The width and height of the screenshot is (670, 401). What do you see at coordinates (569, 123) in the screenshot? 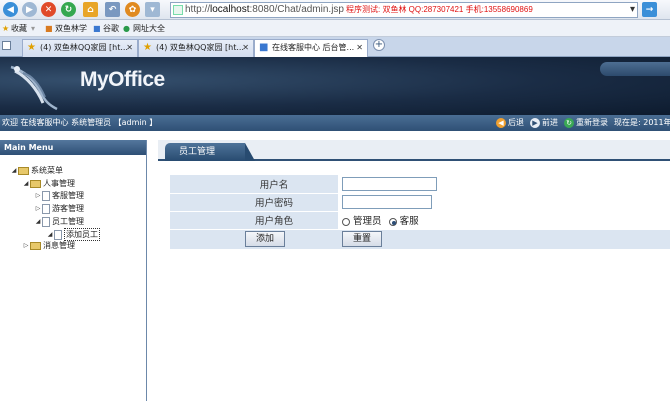
I see `relogin-icon: ↻` at bounding box center [569, 123].